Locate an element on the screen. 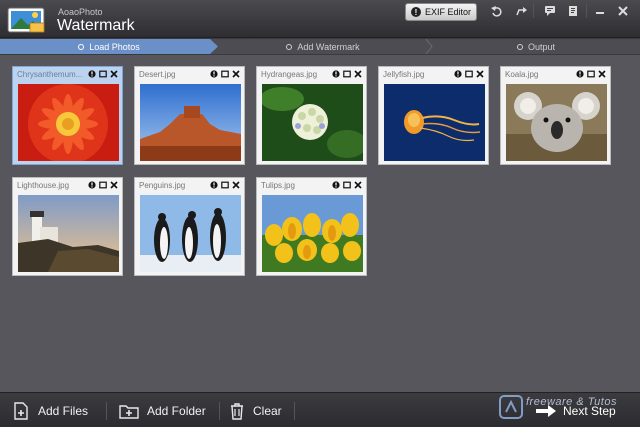  step-load-photos: Load Photos is located at coordinates (109, 46).